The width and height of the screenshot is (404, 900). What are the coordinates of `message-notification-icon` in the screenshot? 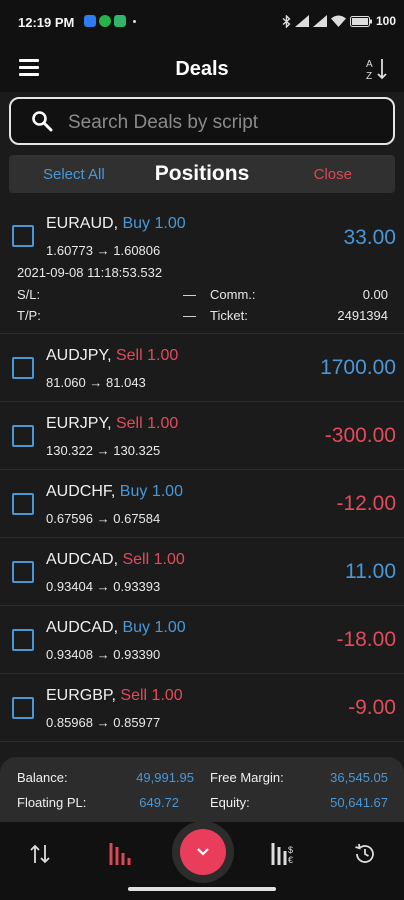 It's located at (120, 21).